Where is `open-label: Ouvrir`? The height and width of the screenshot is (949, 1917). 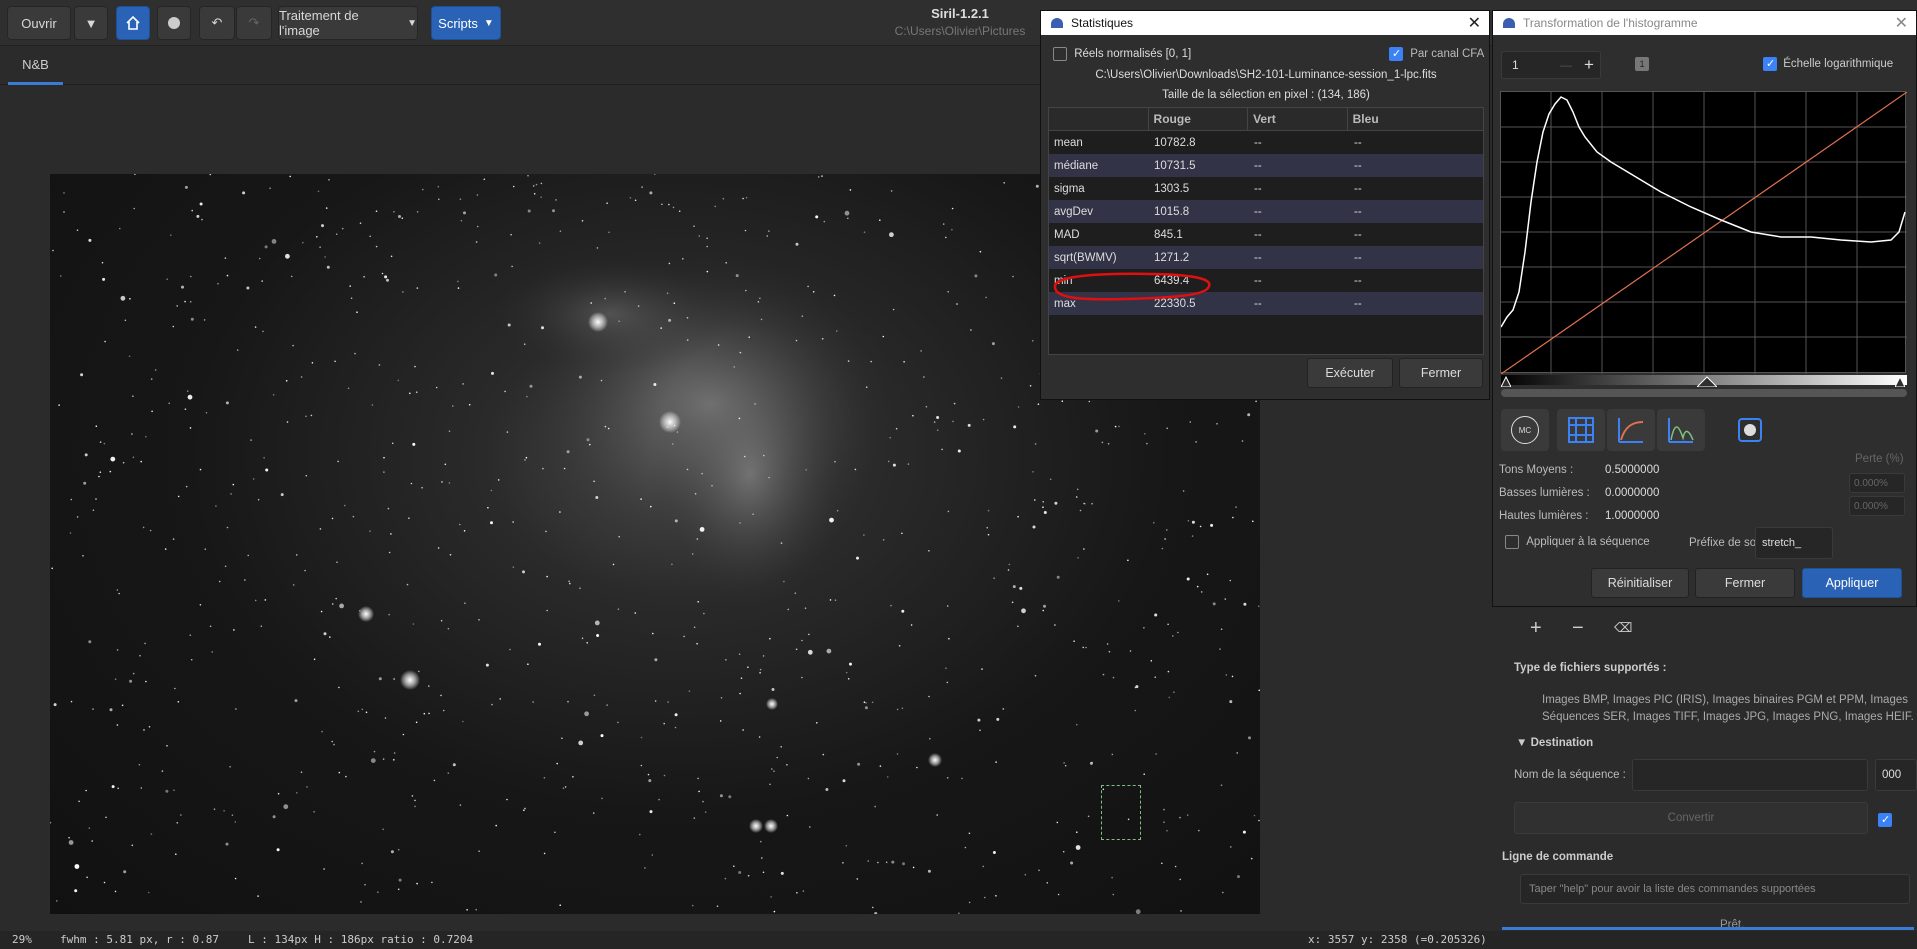
open-label: Ouvrir is located at coordinates (39, 23).